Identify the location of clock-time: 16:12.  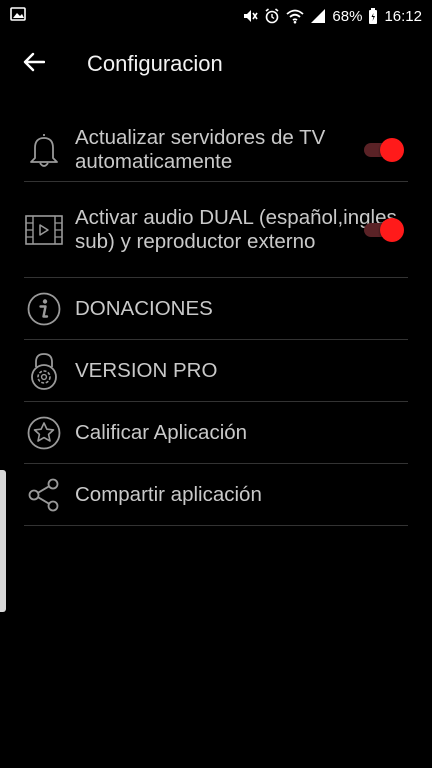
(403, 16).